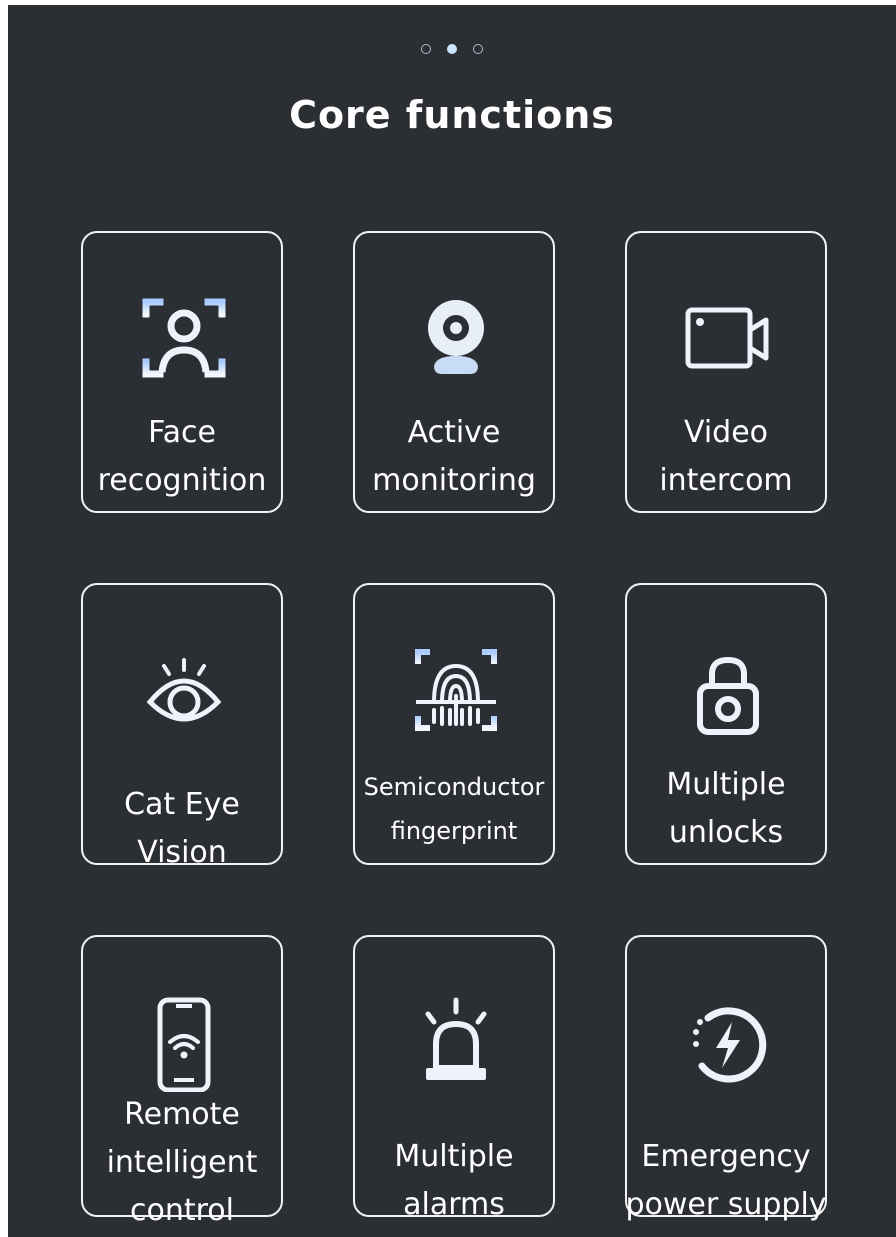 The width and height of the screenshot is (896, 1237). I want to click on feature-card-video-intercom: Video intercom, so click(726, 372).